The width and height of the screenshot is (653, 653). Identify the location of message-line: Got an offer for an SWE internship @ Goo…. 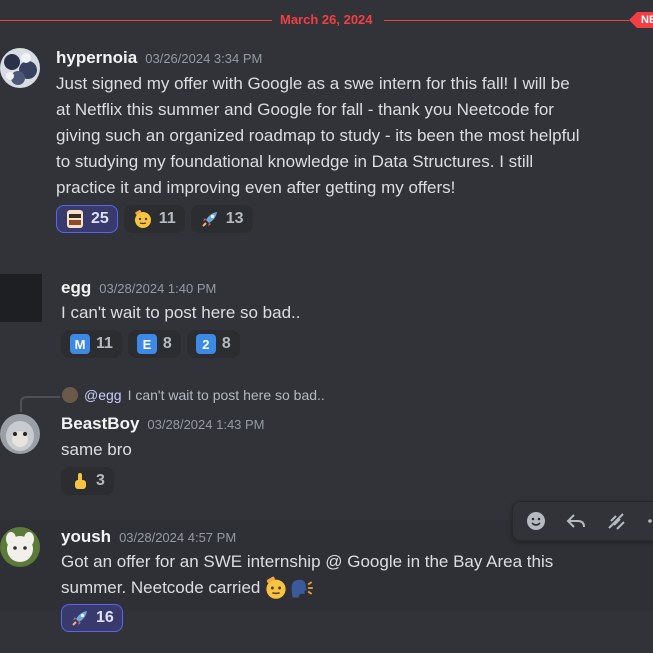
(307, 561).